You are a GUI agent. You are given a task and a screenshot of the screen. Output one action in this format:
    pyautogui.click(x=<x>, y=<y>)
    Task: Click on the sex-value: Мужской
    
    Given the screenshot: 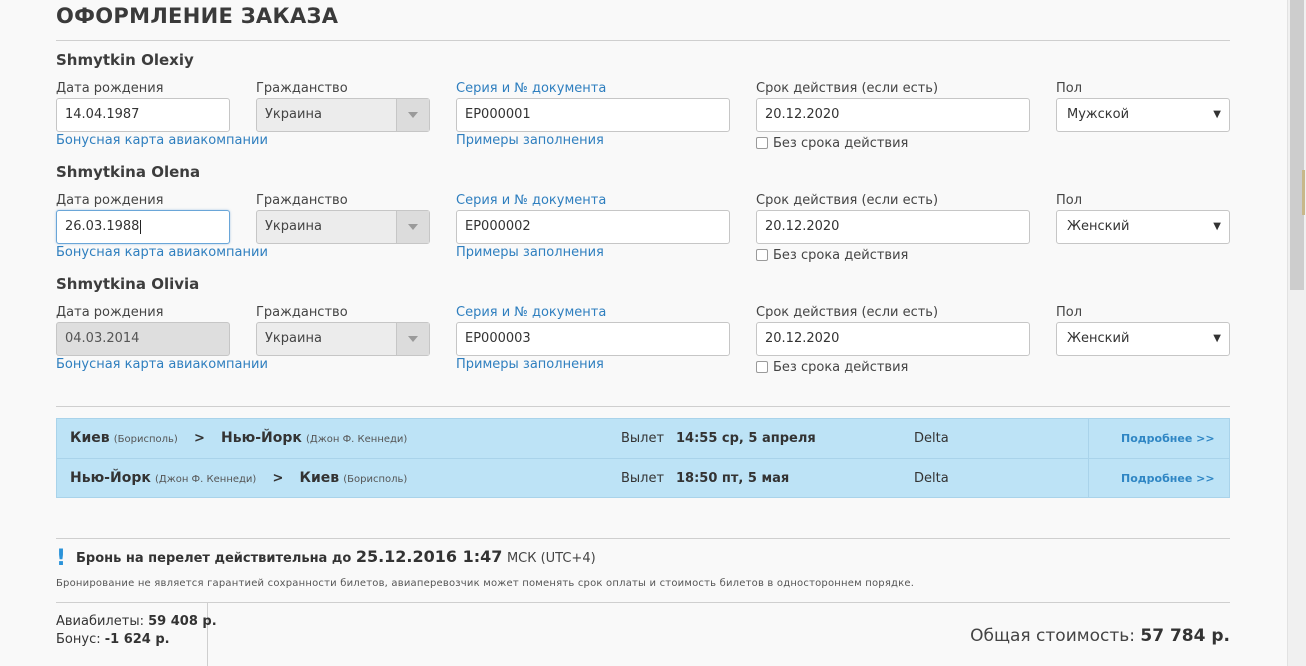 What is the action you would take?
    pyautogui.click(x=1098, y=114)
    